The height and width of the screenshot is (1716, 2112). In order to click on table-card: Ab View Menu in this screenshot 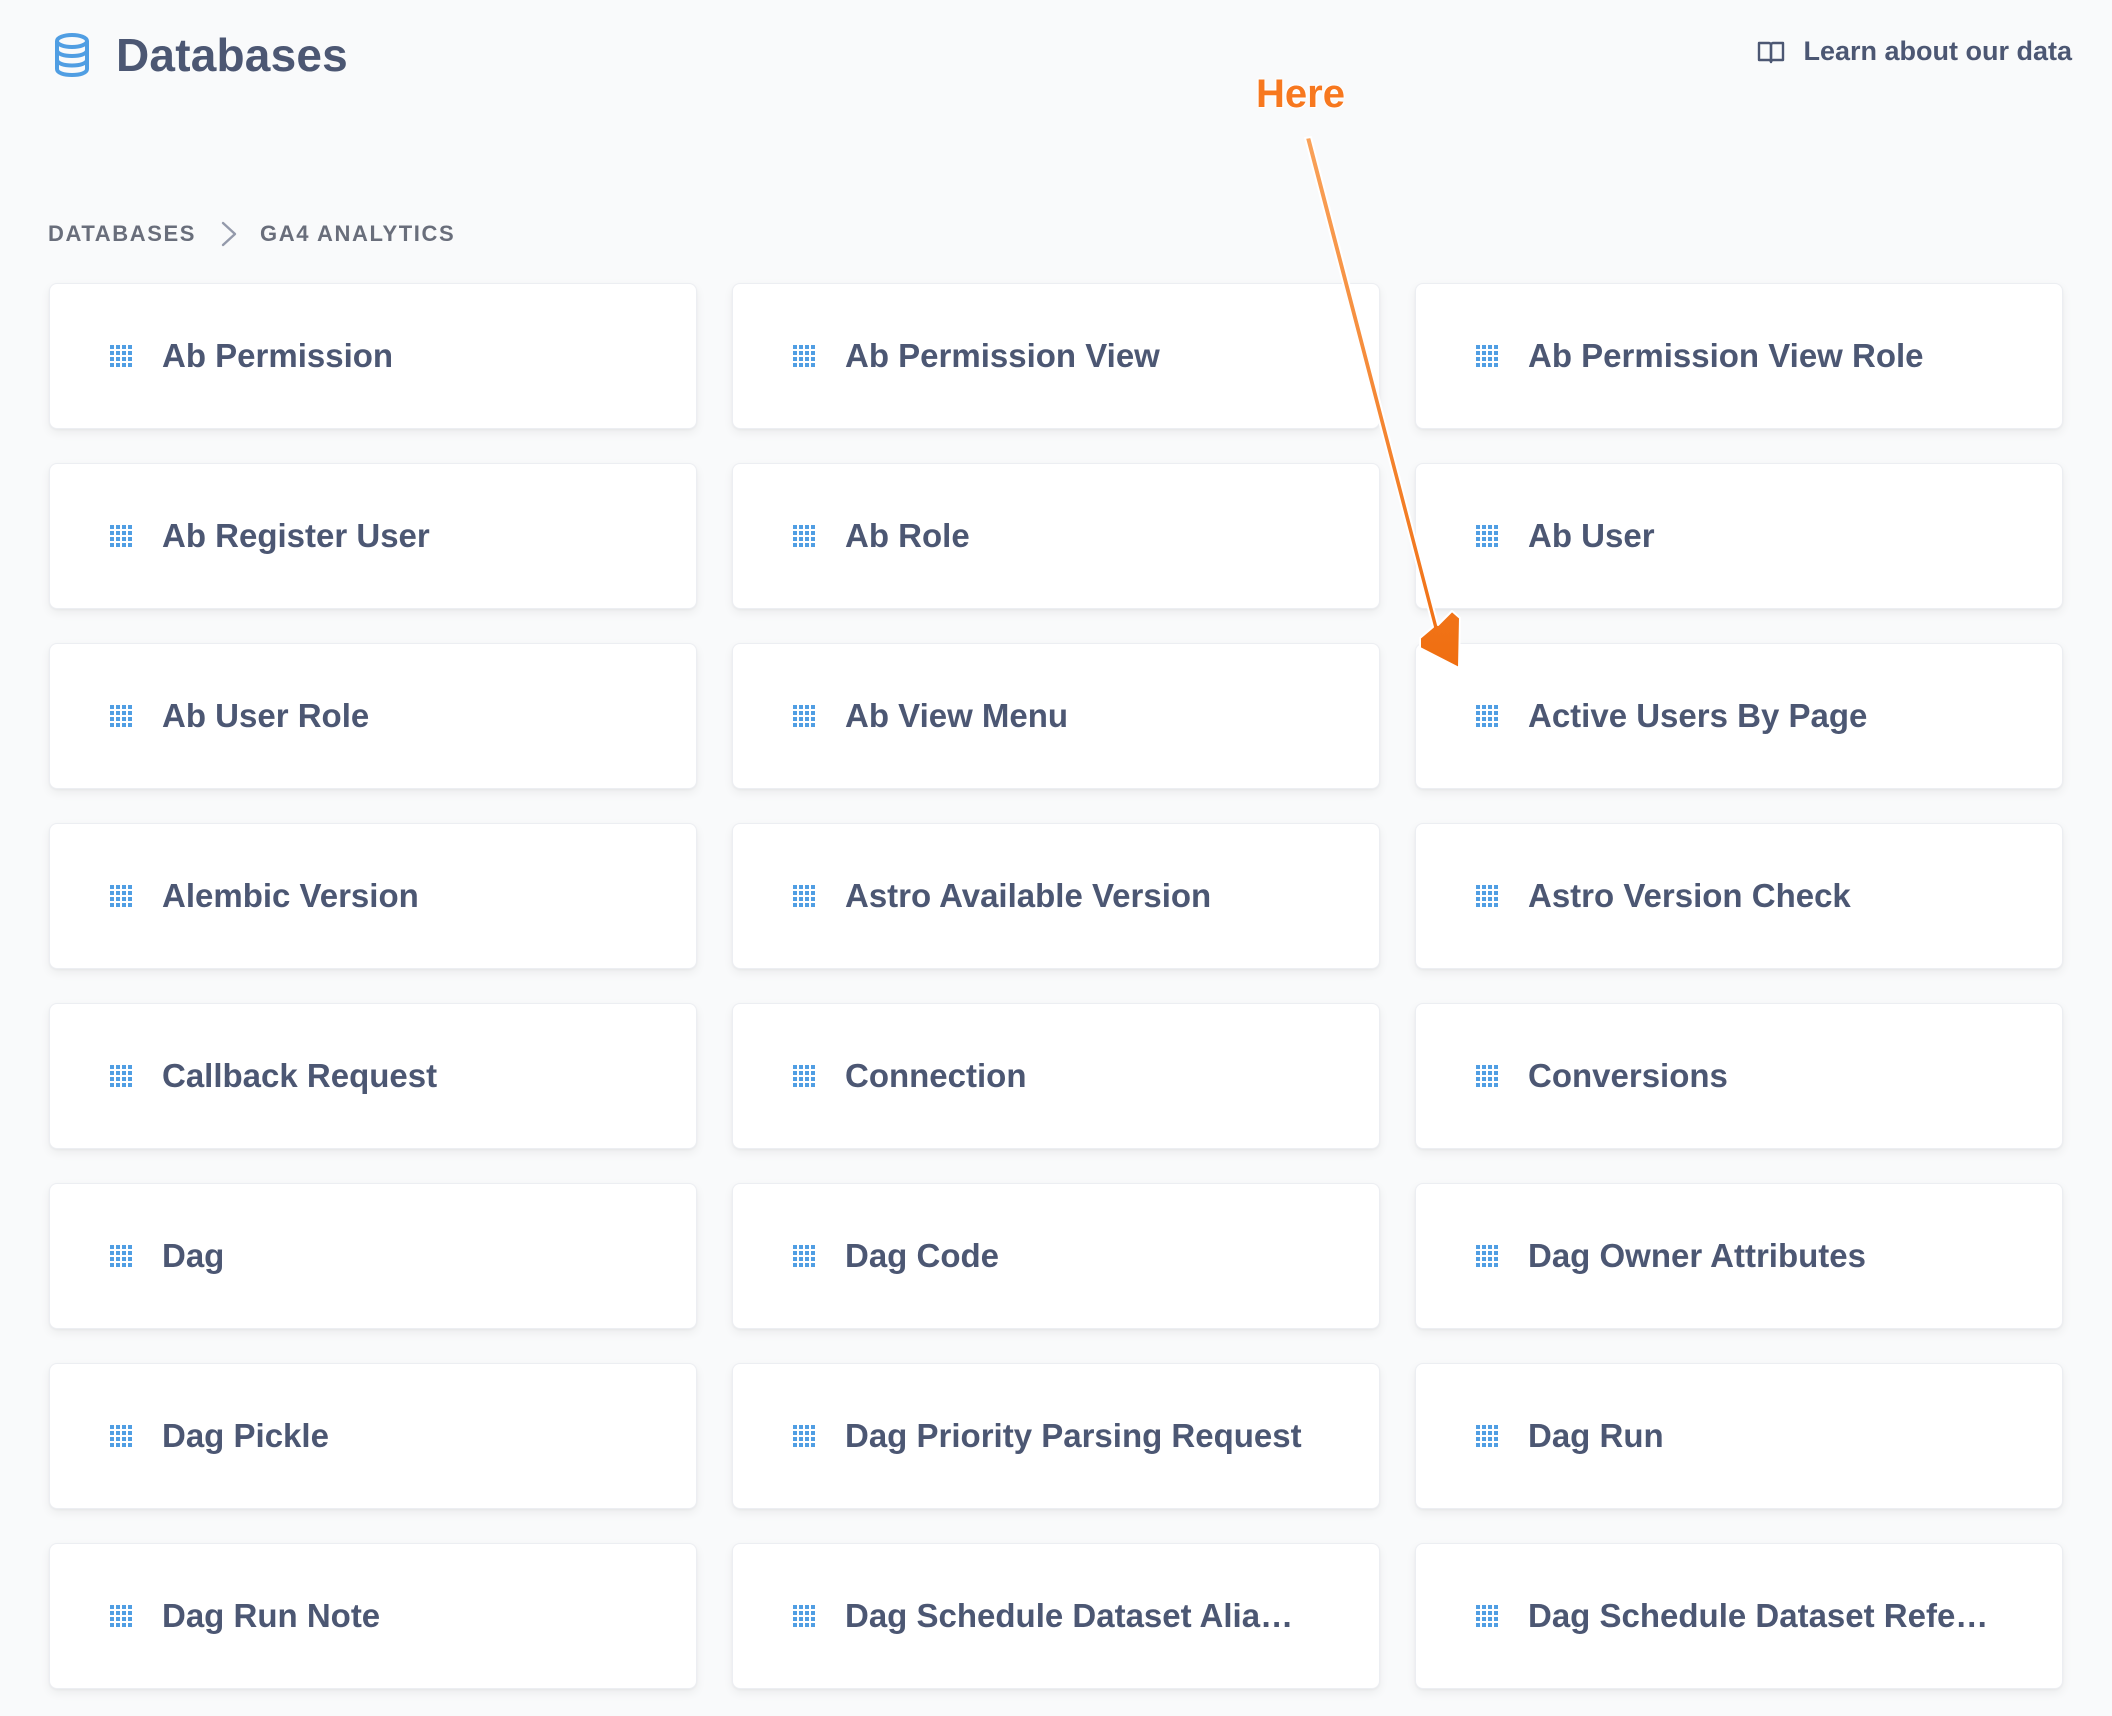, I will do `click(1056, 716)`.